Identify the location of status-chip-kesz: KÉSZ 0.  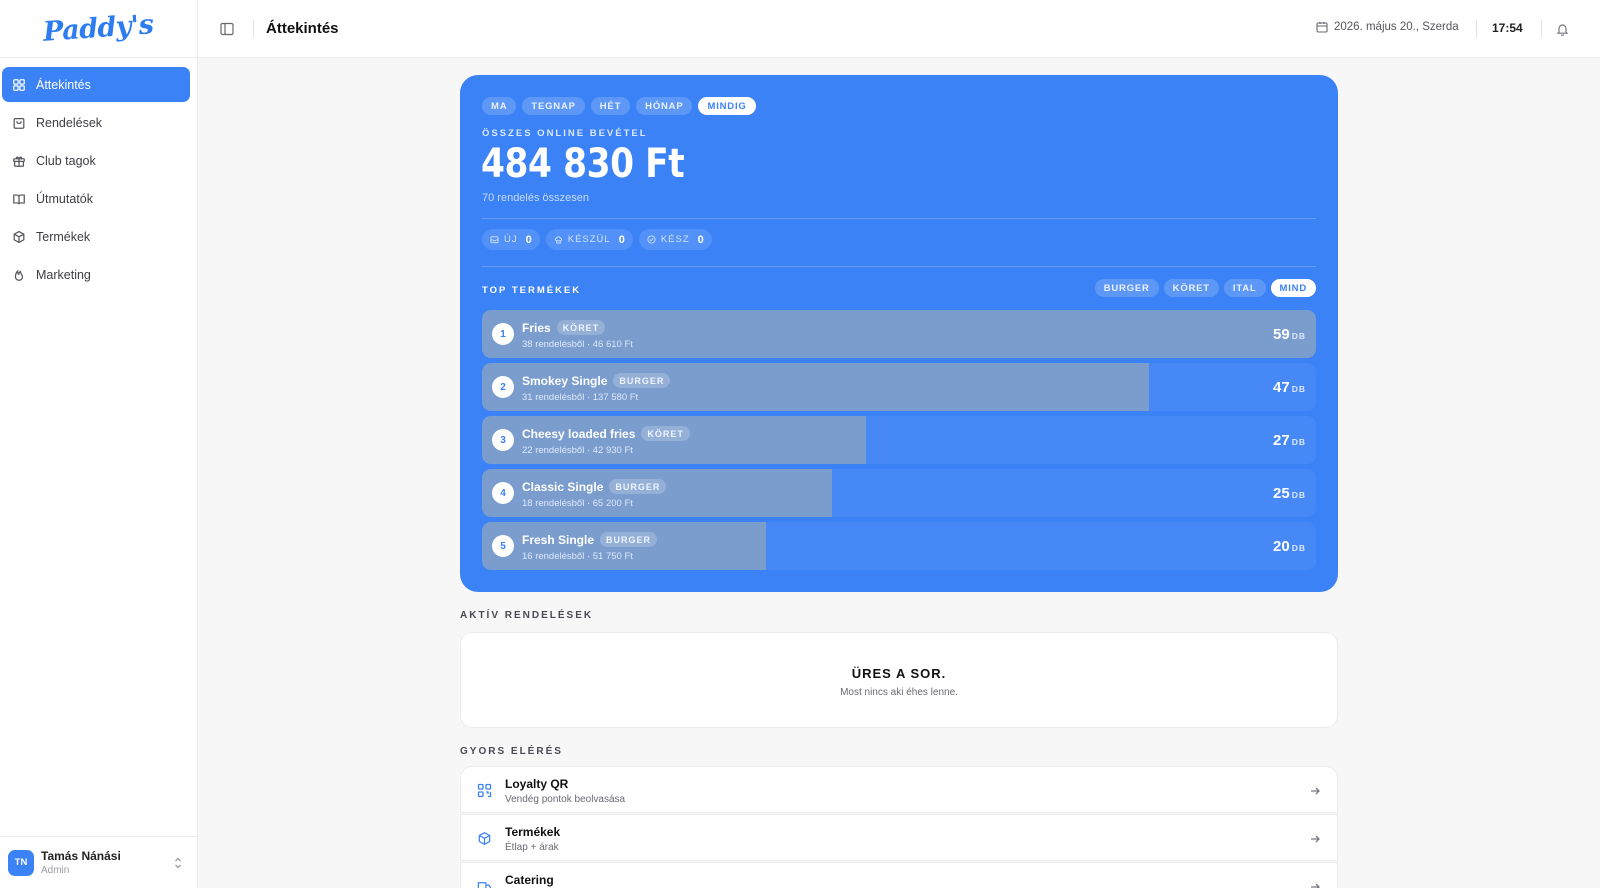
(675, 239).